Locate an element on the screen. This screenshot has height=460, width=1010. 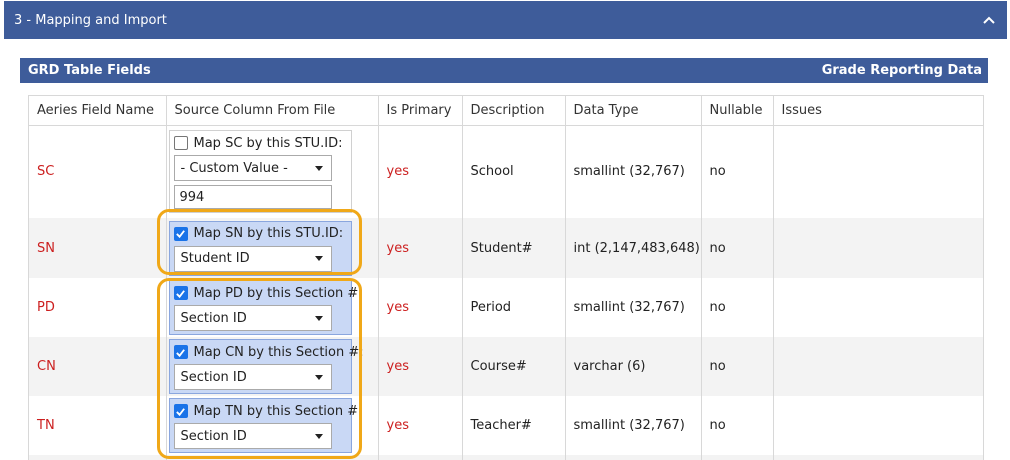
source-select-sc: - Custom Value - is located at coordinates (252, 168).